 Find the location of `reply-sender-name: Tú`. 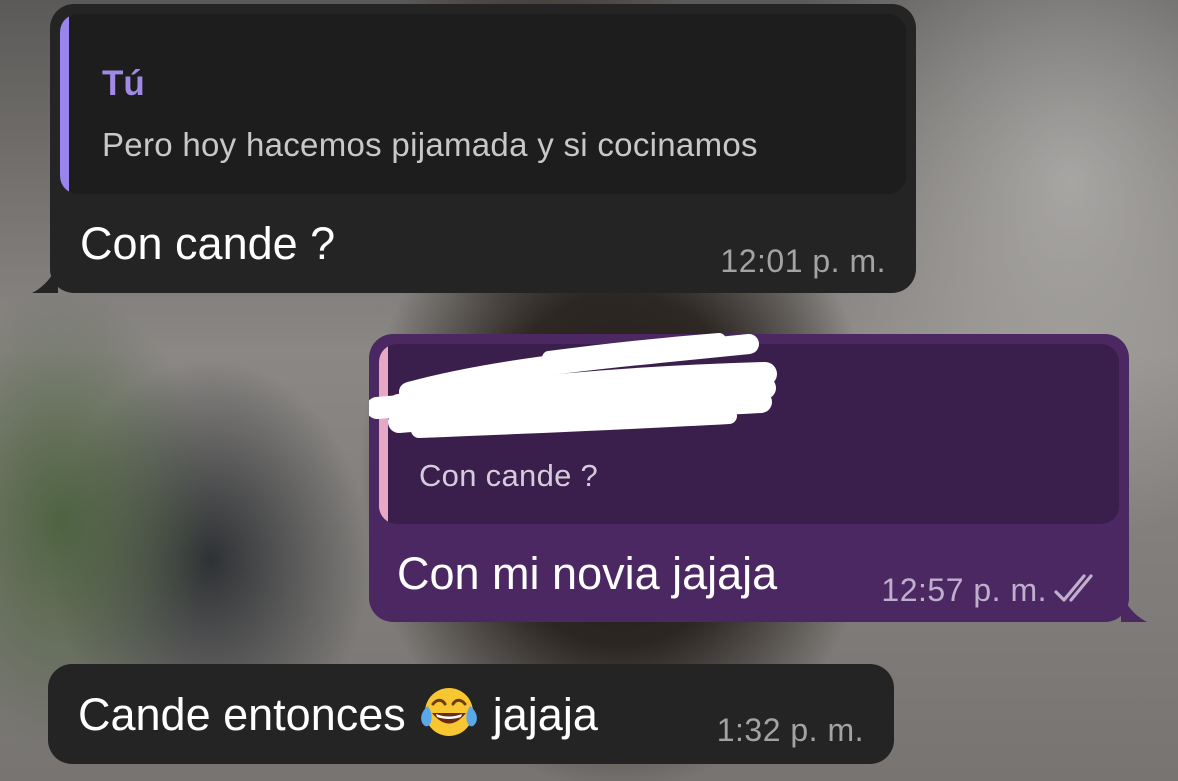

reply-sender-name: Tú is located at coordinates (123, 83).